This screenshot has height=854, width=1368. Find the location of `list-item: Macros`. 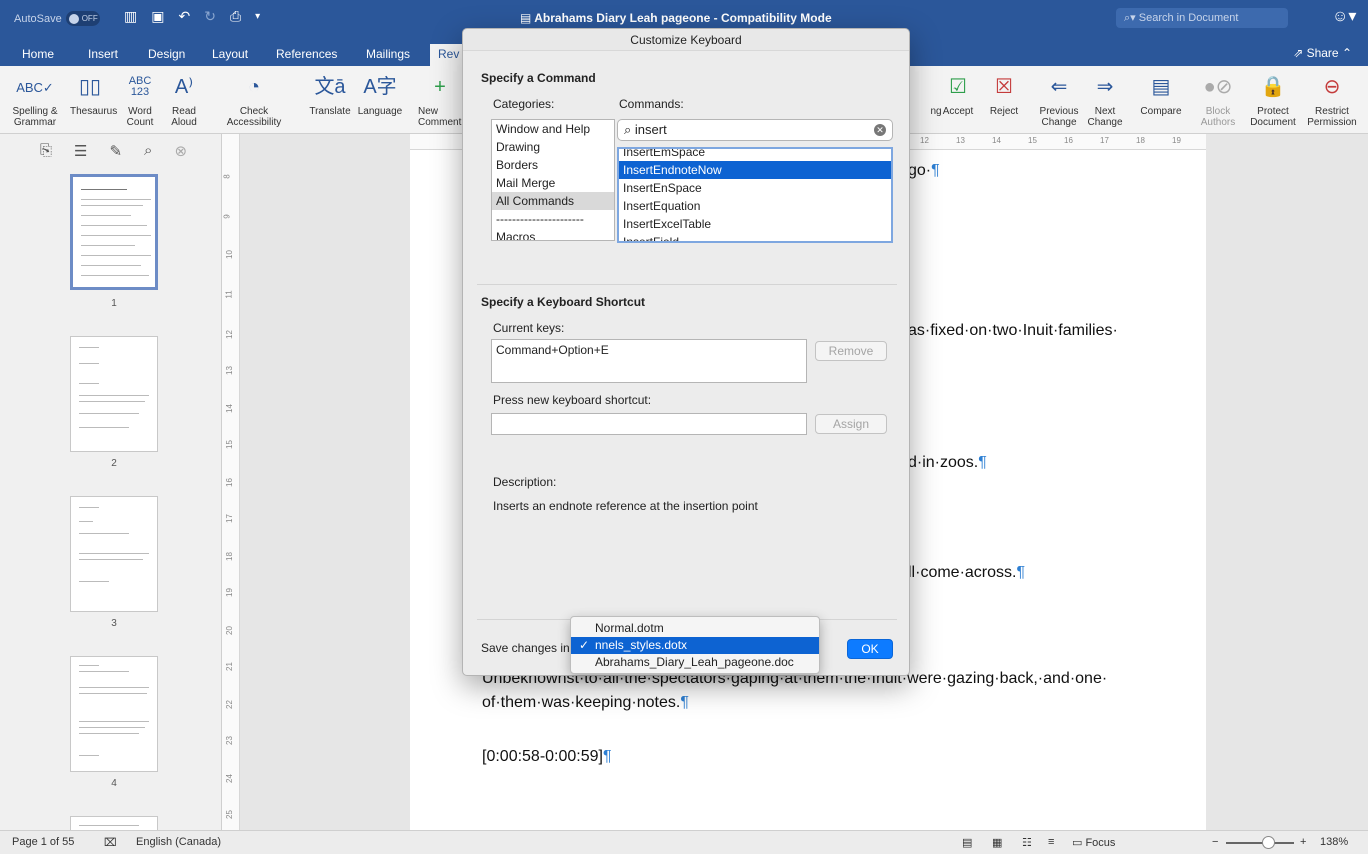

list-item: Macros is located at coordinates (553, 234).